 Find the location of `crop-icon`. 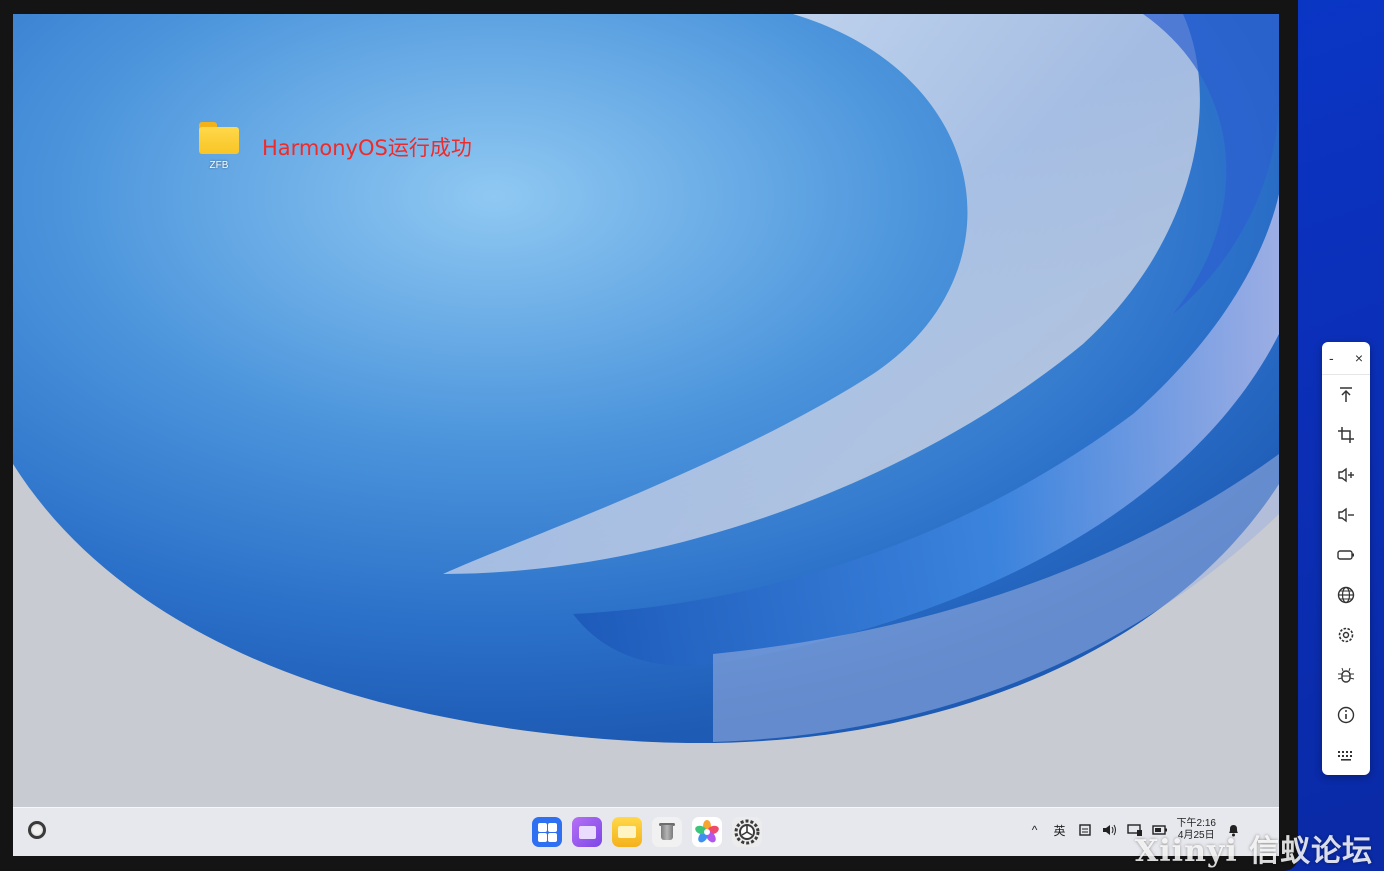

crop-icon is located at coordinates (1346, 435).